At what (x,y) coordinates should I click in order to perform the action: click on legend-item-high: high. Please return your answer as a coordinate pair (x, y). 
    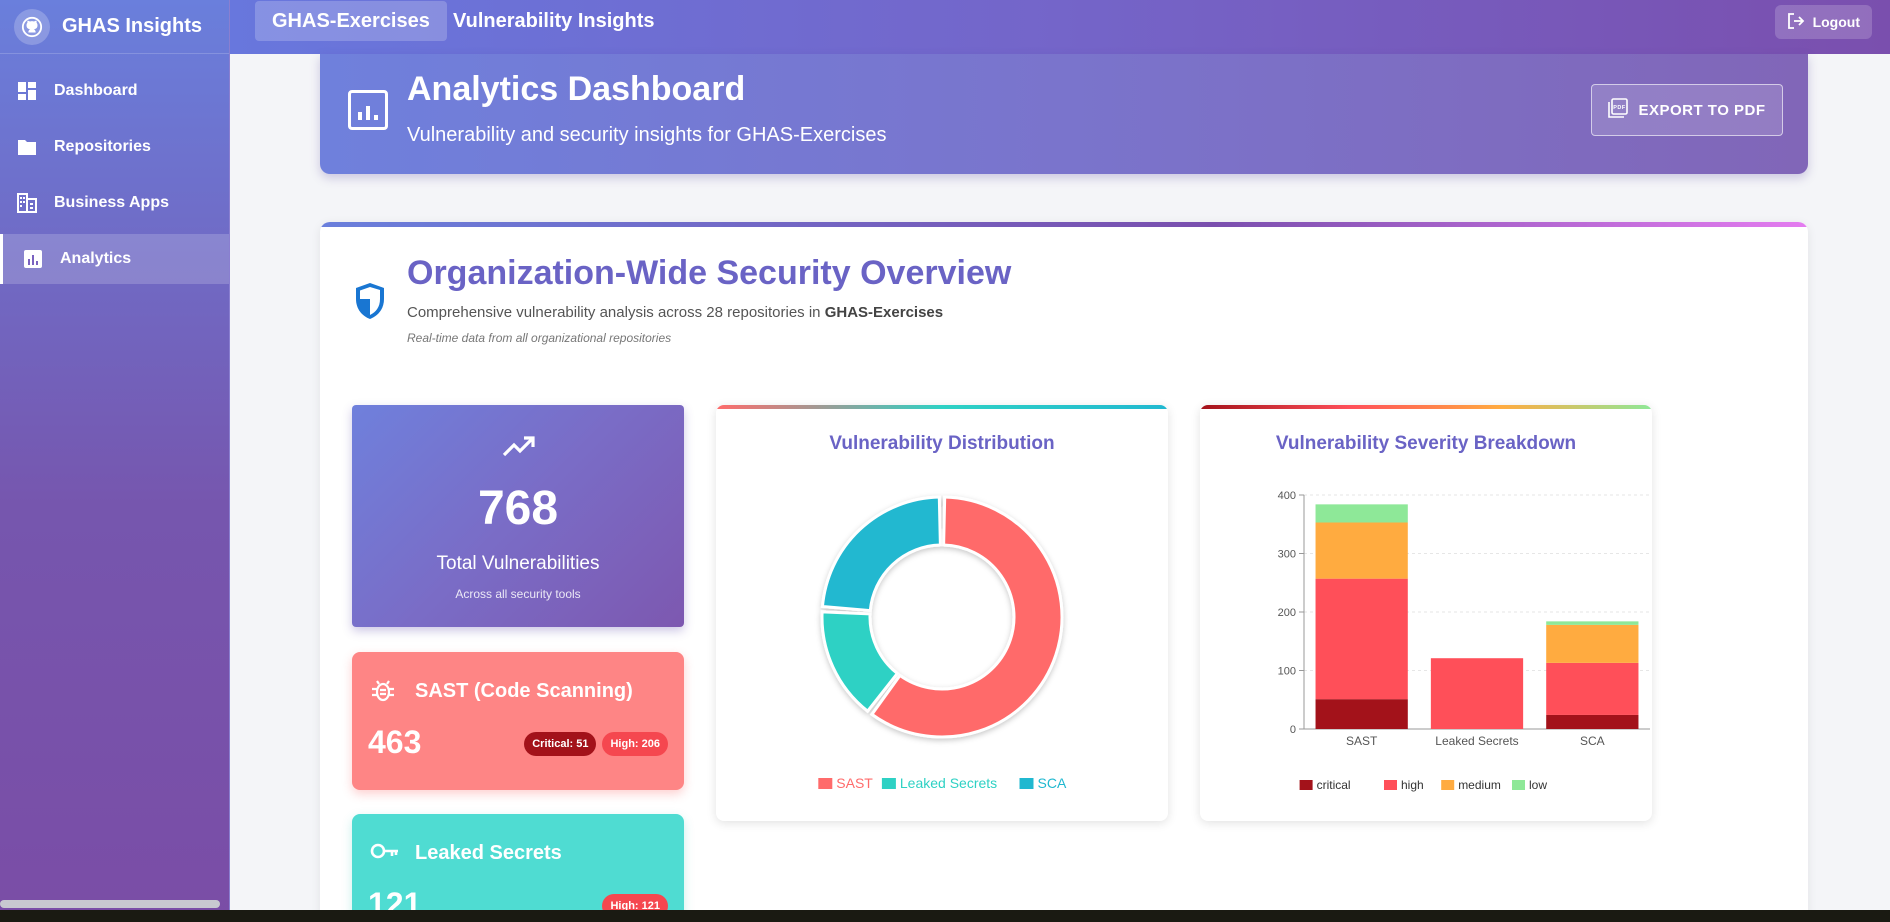
    Looking at the image, I should click on (1404, 785).